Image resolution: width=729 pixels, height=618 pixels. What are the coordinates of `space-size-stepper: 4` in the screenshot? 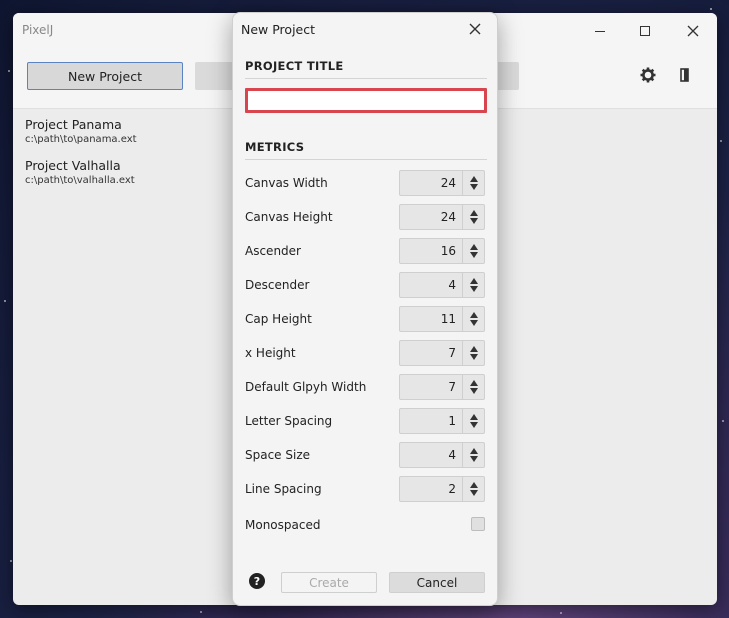 It's located at (442, 455).